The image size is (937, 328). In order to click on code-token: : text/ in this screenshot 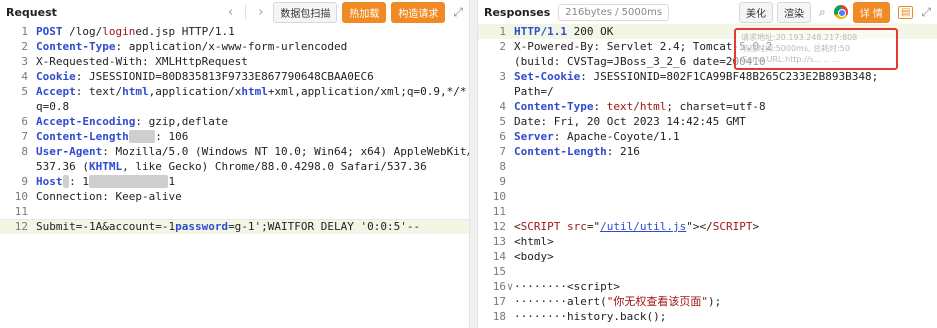, I will do `click(99, 91)`.